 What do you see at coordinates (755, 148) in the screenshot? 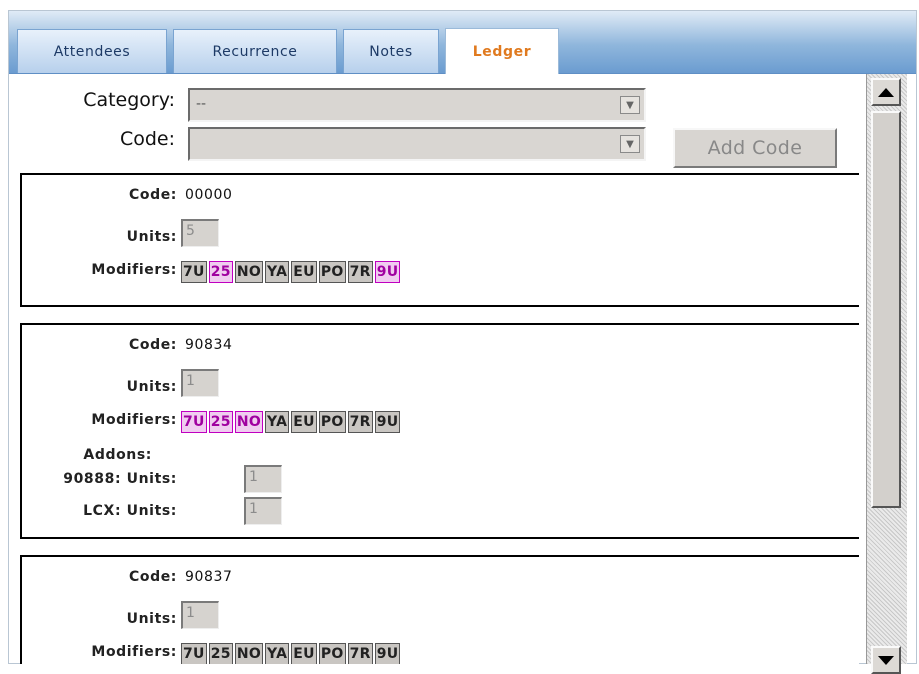
I see `add-code-button: Add Code` at bounding box center [755, 148].